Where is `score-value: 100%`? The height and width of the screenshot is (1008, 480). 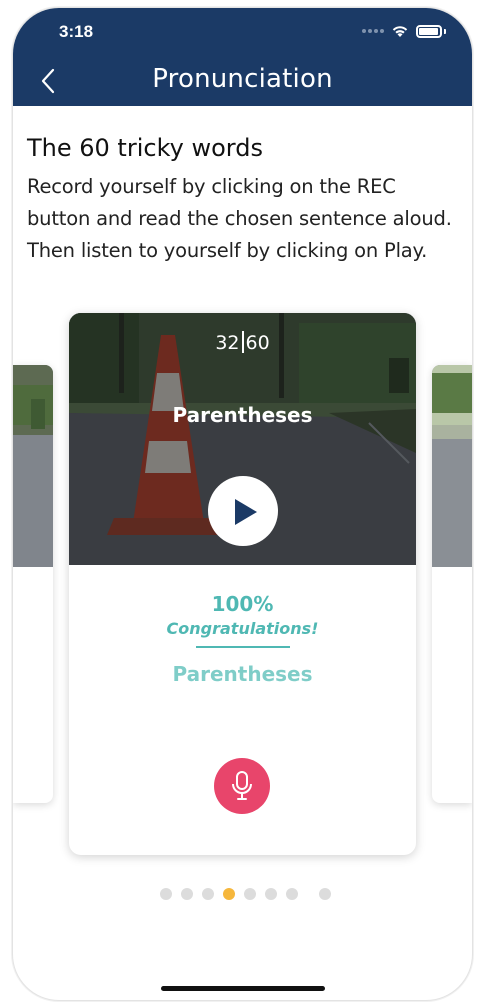 score-value: 100% is located at coordinates (242, 604).